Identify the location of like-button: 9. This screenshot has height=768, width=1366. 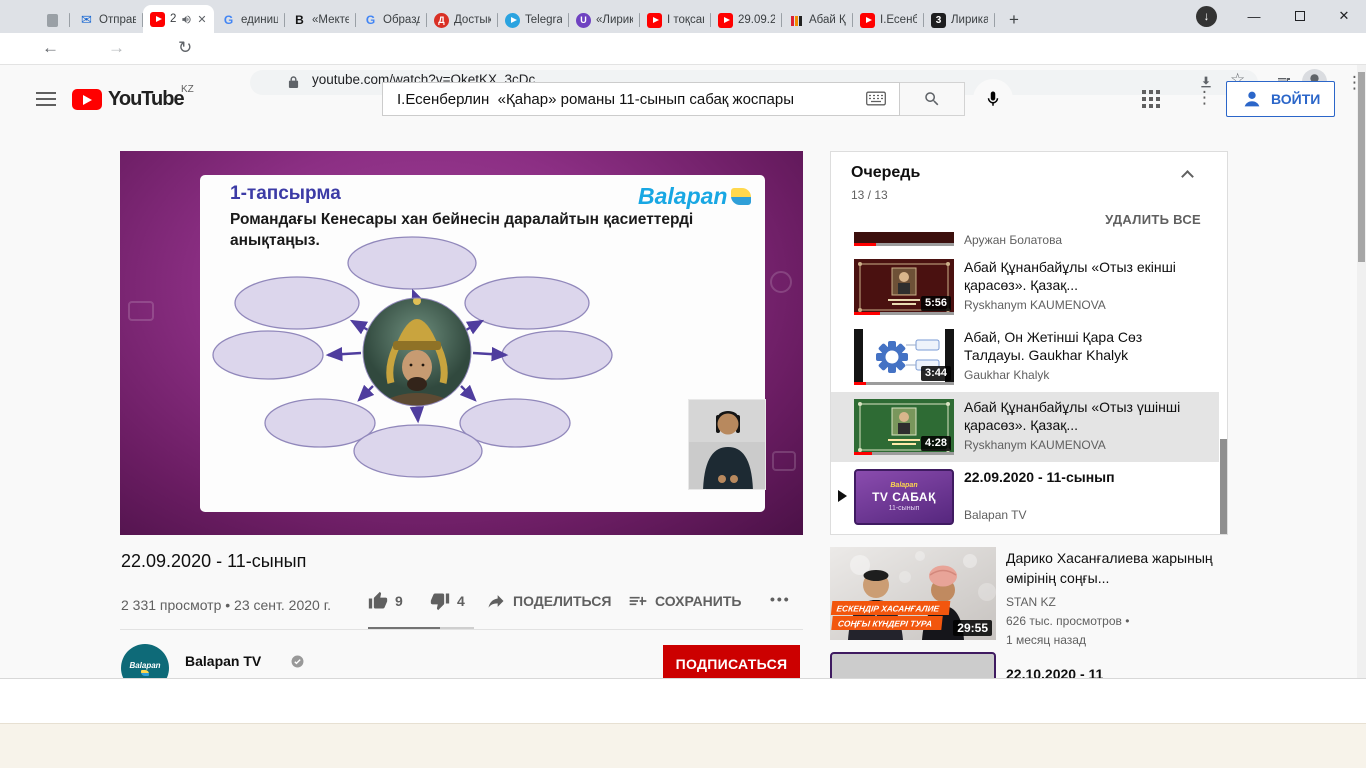
(385, 601).